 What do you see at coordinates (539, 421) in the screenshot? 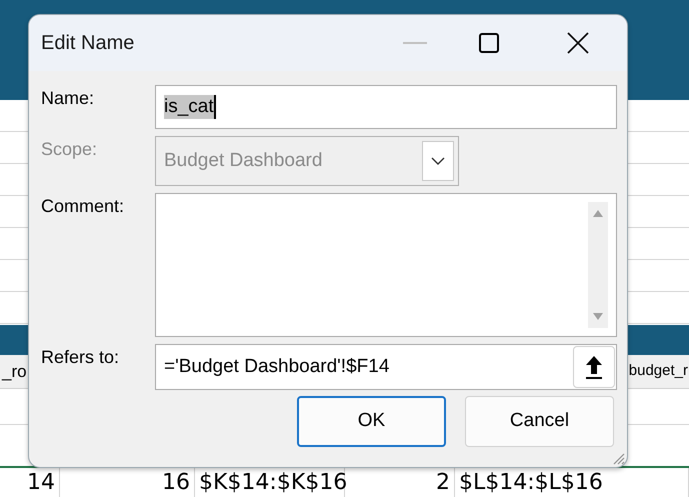
I see `dialog-button: Cancel` at bounding box center [539, 421].